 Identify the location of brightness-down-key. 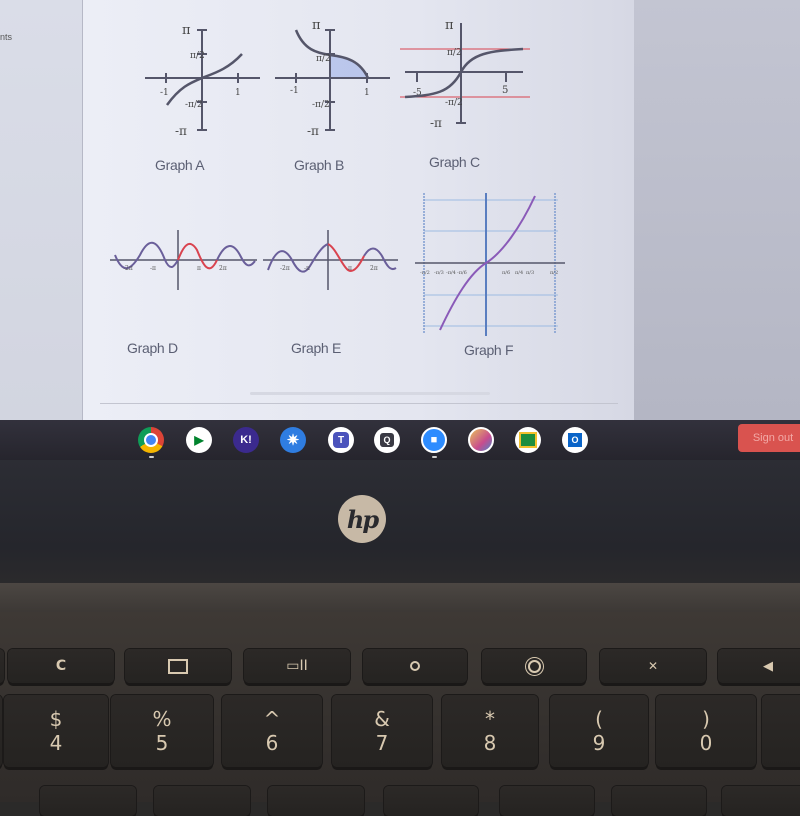
(415, 666).